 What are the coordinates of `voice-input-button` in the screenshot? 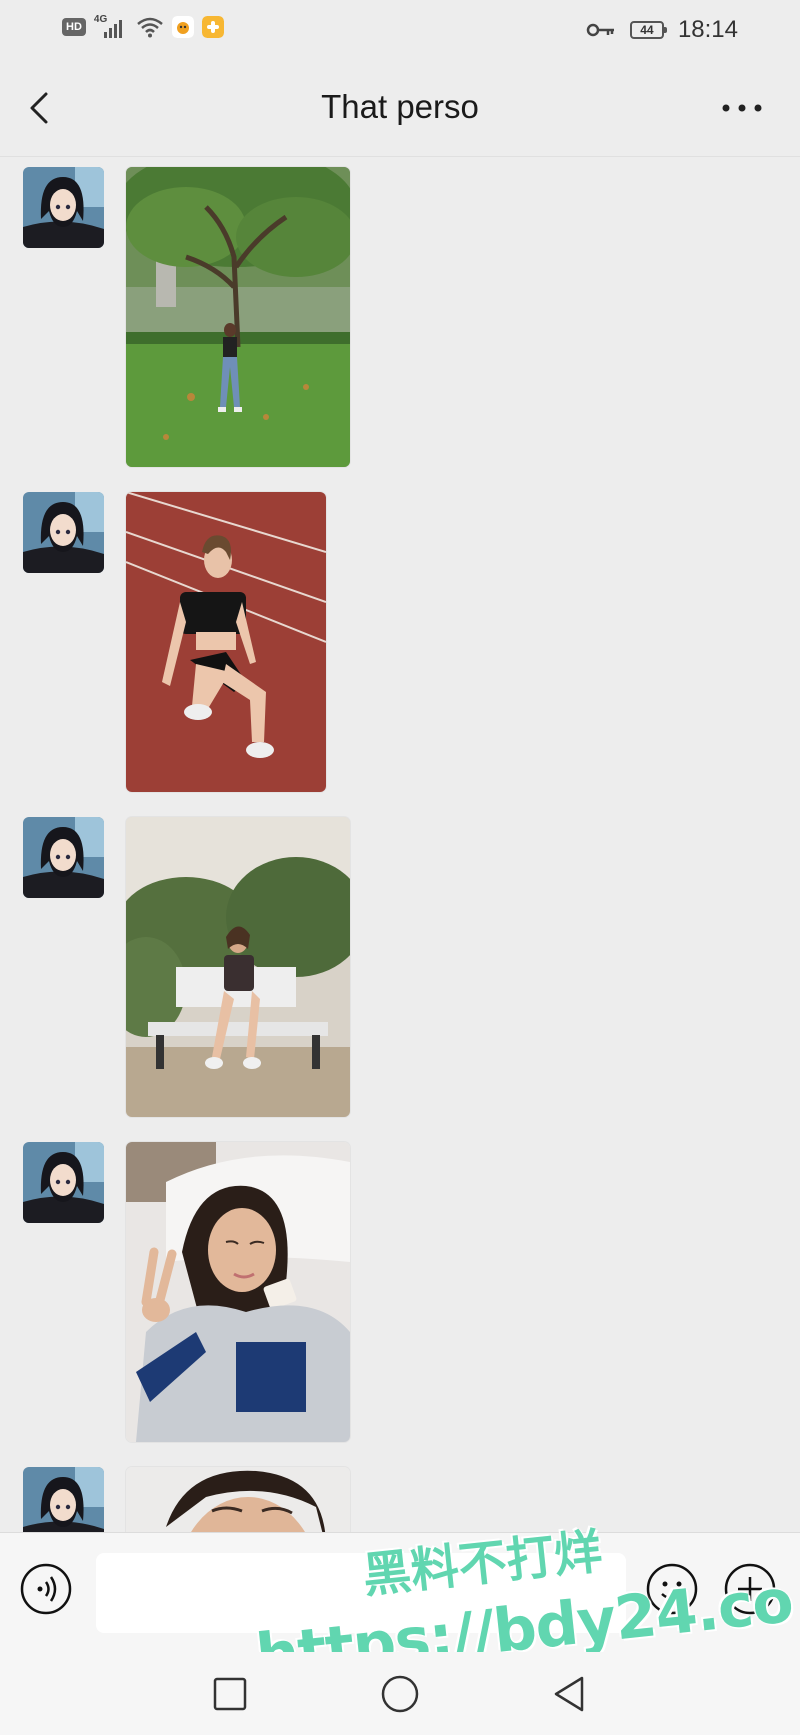 It's located at (46, 1589).